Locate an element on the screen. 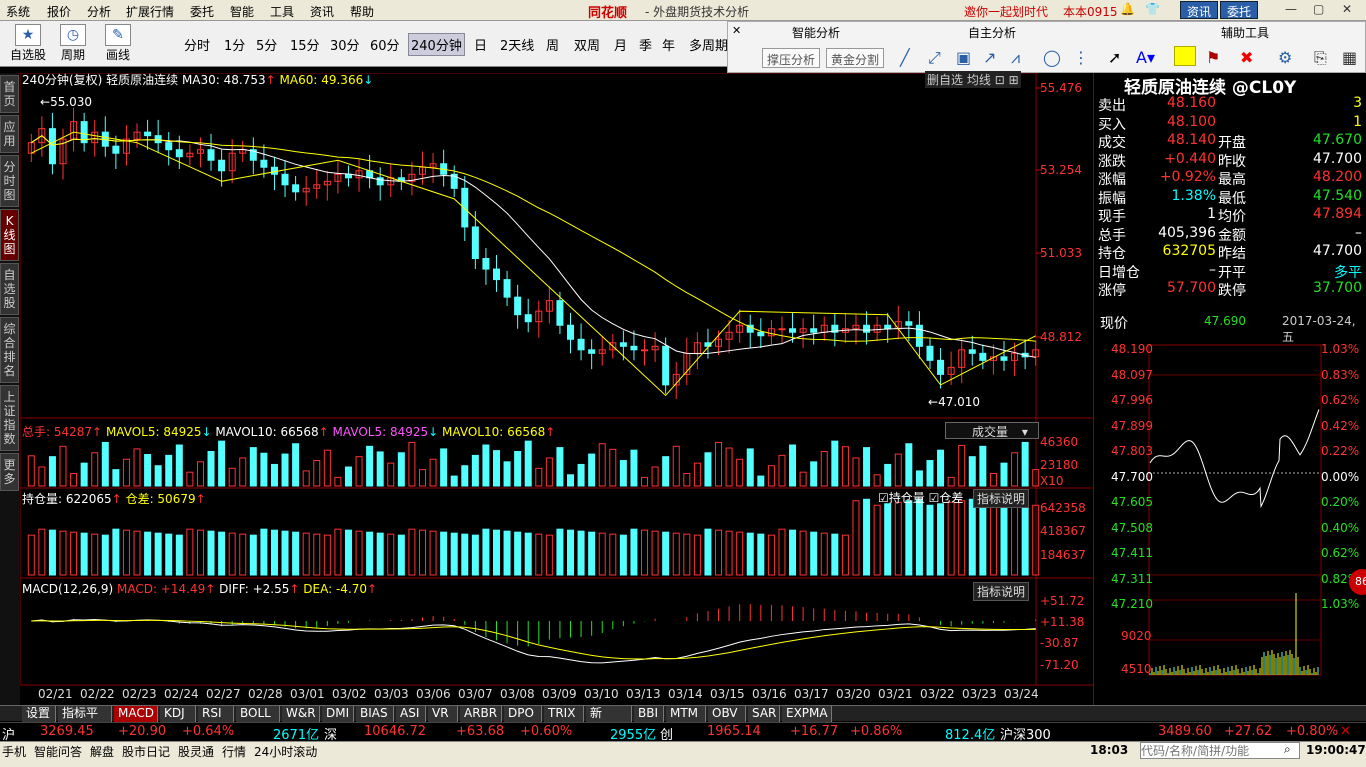 Image resolution: width=1366 pixels, height=767 pixels. cursor-icon: ➚ is located at coordinates (1114, 57).